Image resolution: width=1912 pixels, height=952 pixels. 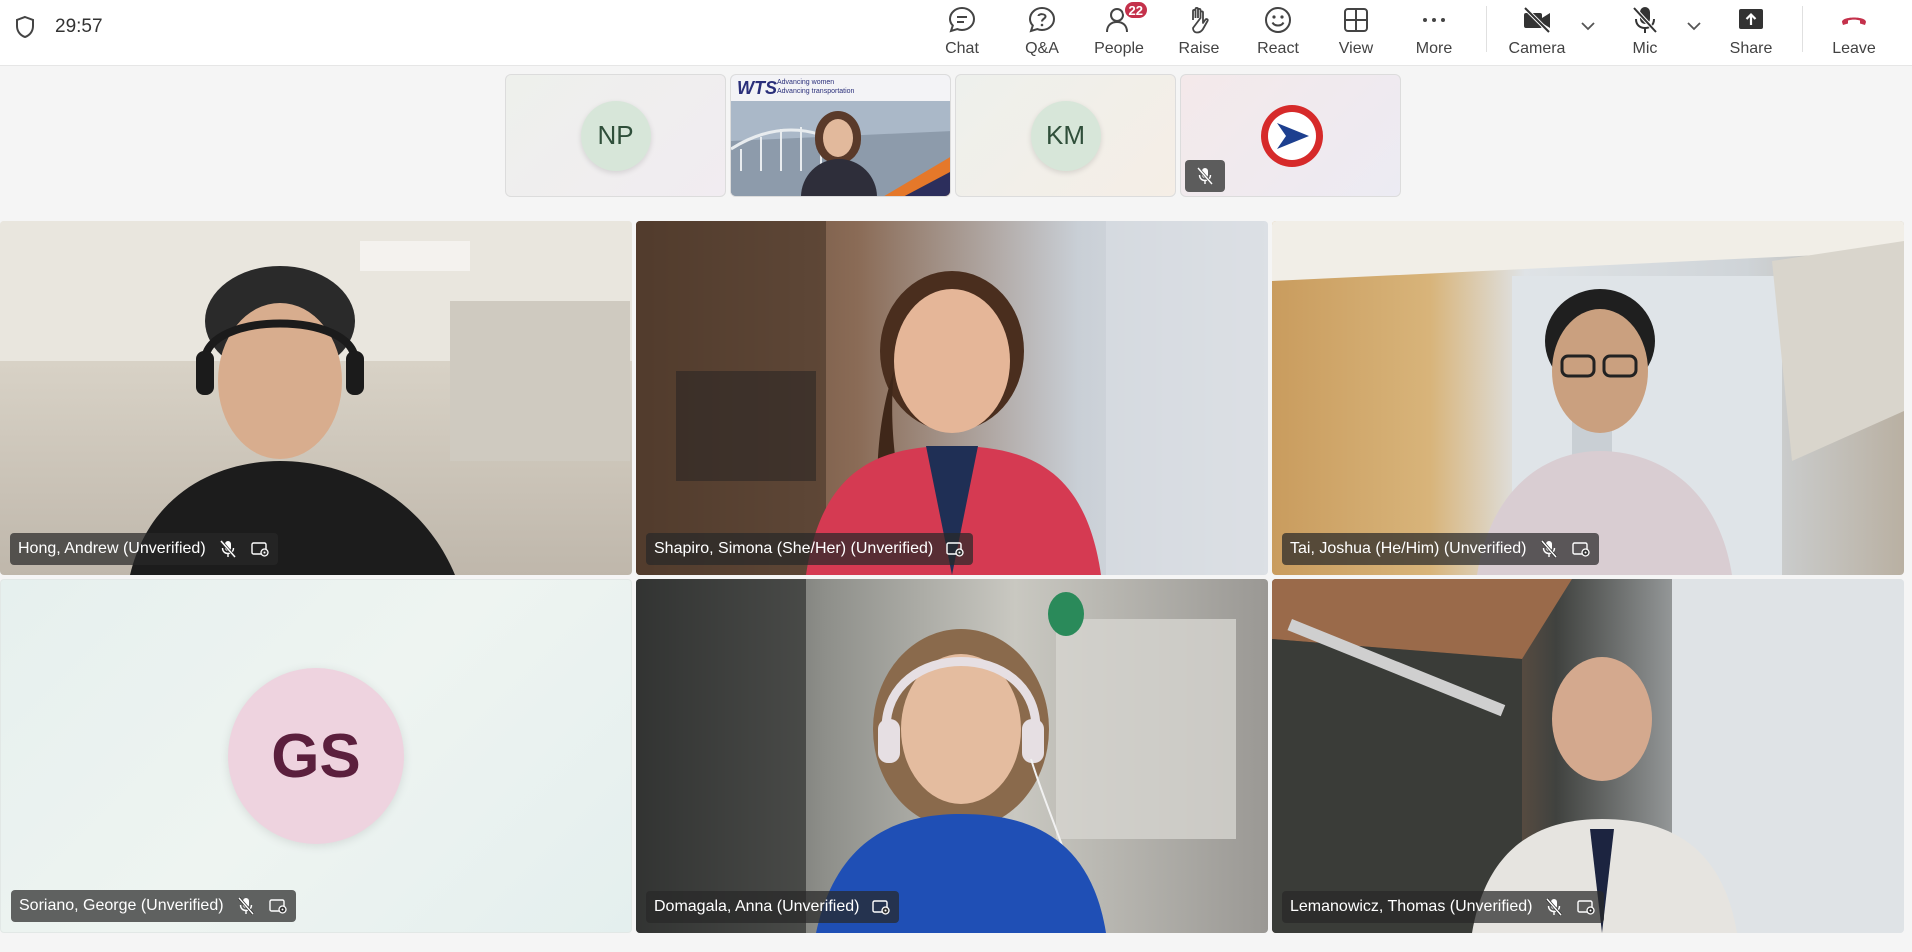 I want to click on share-screen-icon, so click(x=1751, y=19).